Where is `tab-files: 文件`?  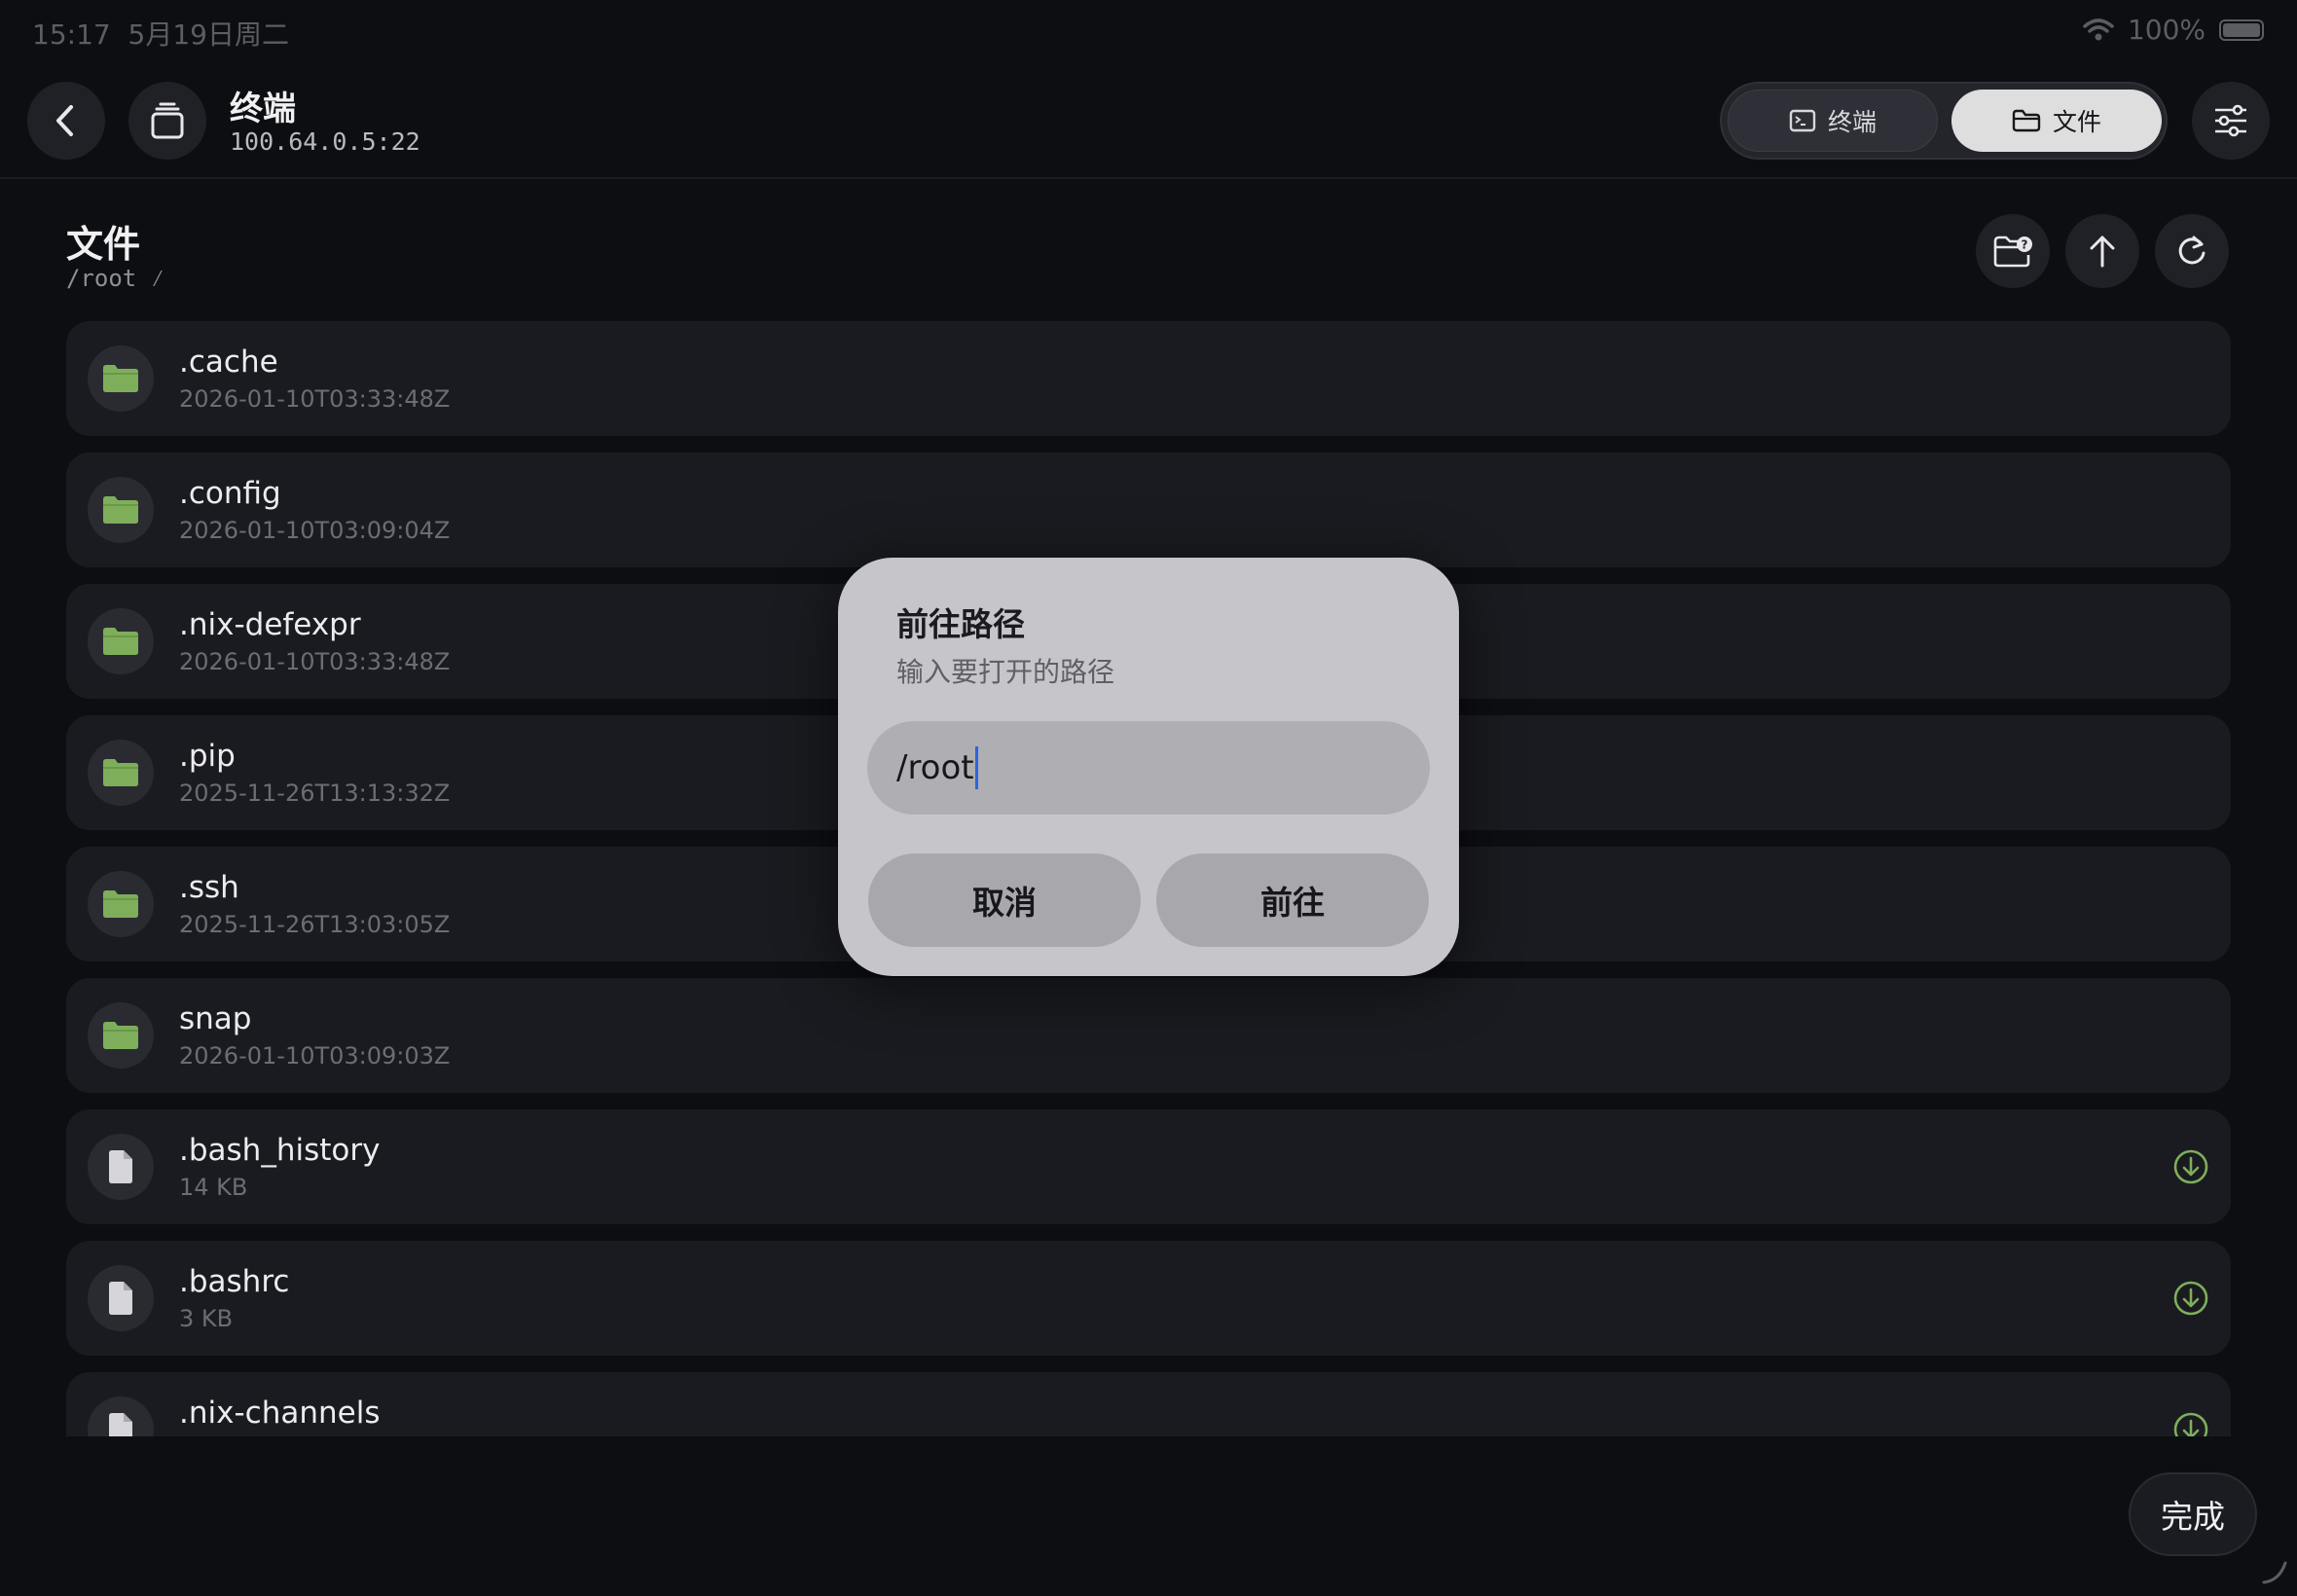
tab-files: 文件 is located at coordinates (2056, 121).